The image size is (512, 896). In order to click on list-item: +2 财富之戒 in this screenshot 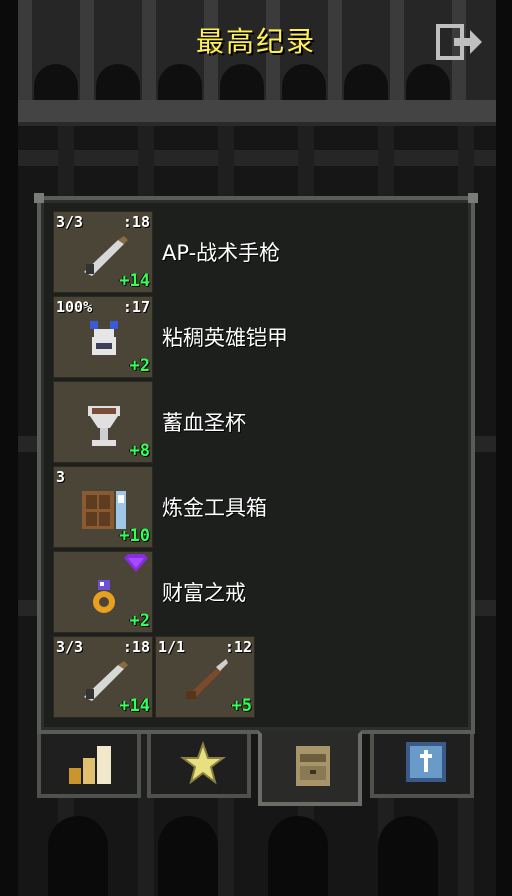, I will do `click(259, 593)`.